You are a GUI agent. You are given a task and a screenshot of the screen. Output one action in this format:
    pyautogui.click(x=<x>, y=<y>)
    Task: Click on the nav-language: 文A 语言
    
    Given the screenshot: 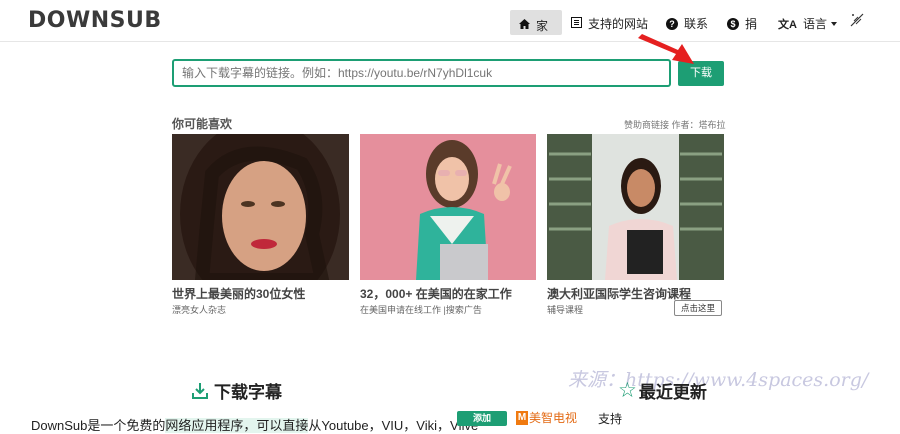 What is the action you would take?
    pyautogui.click(x=807, y=21)
    